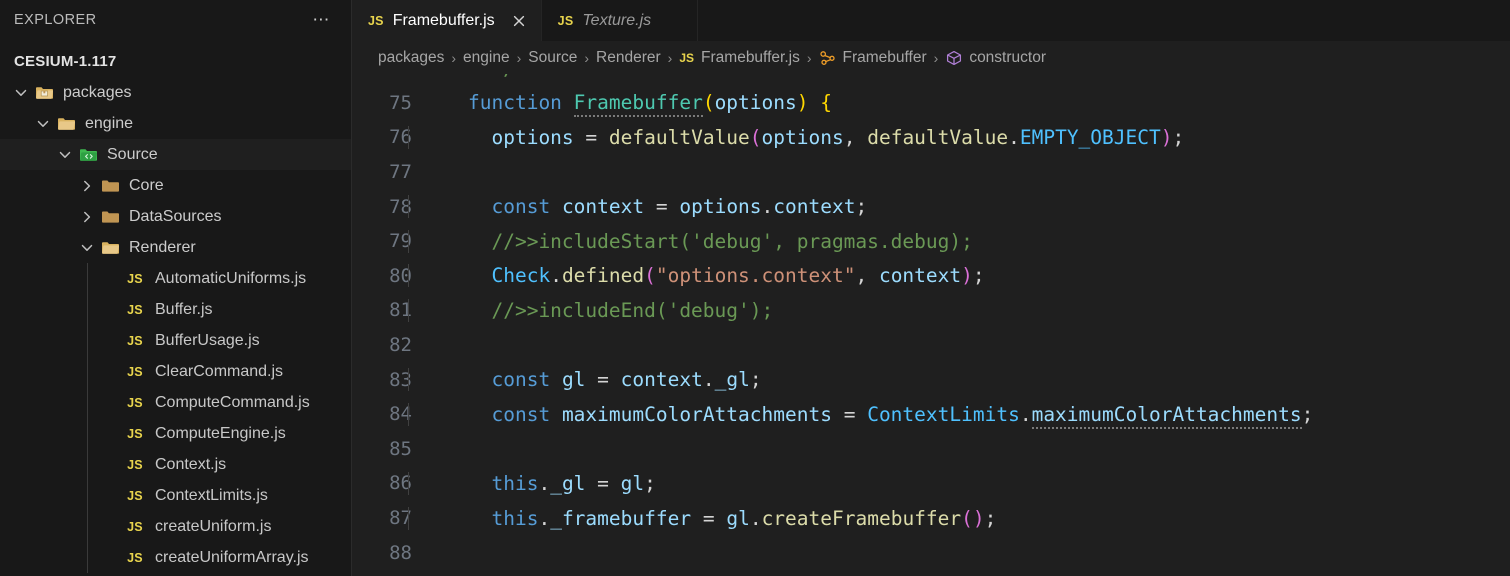 The height and width of the screenshot is (576, 1510). I want to click on file-tree-folder-datasources: DataSources, so click(175, 216).